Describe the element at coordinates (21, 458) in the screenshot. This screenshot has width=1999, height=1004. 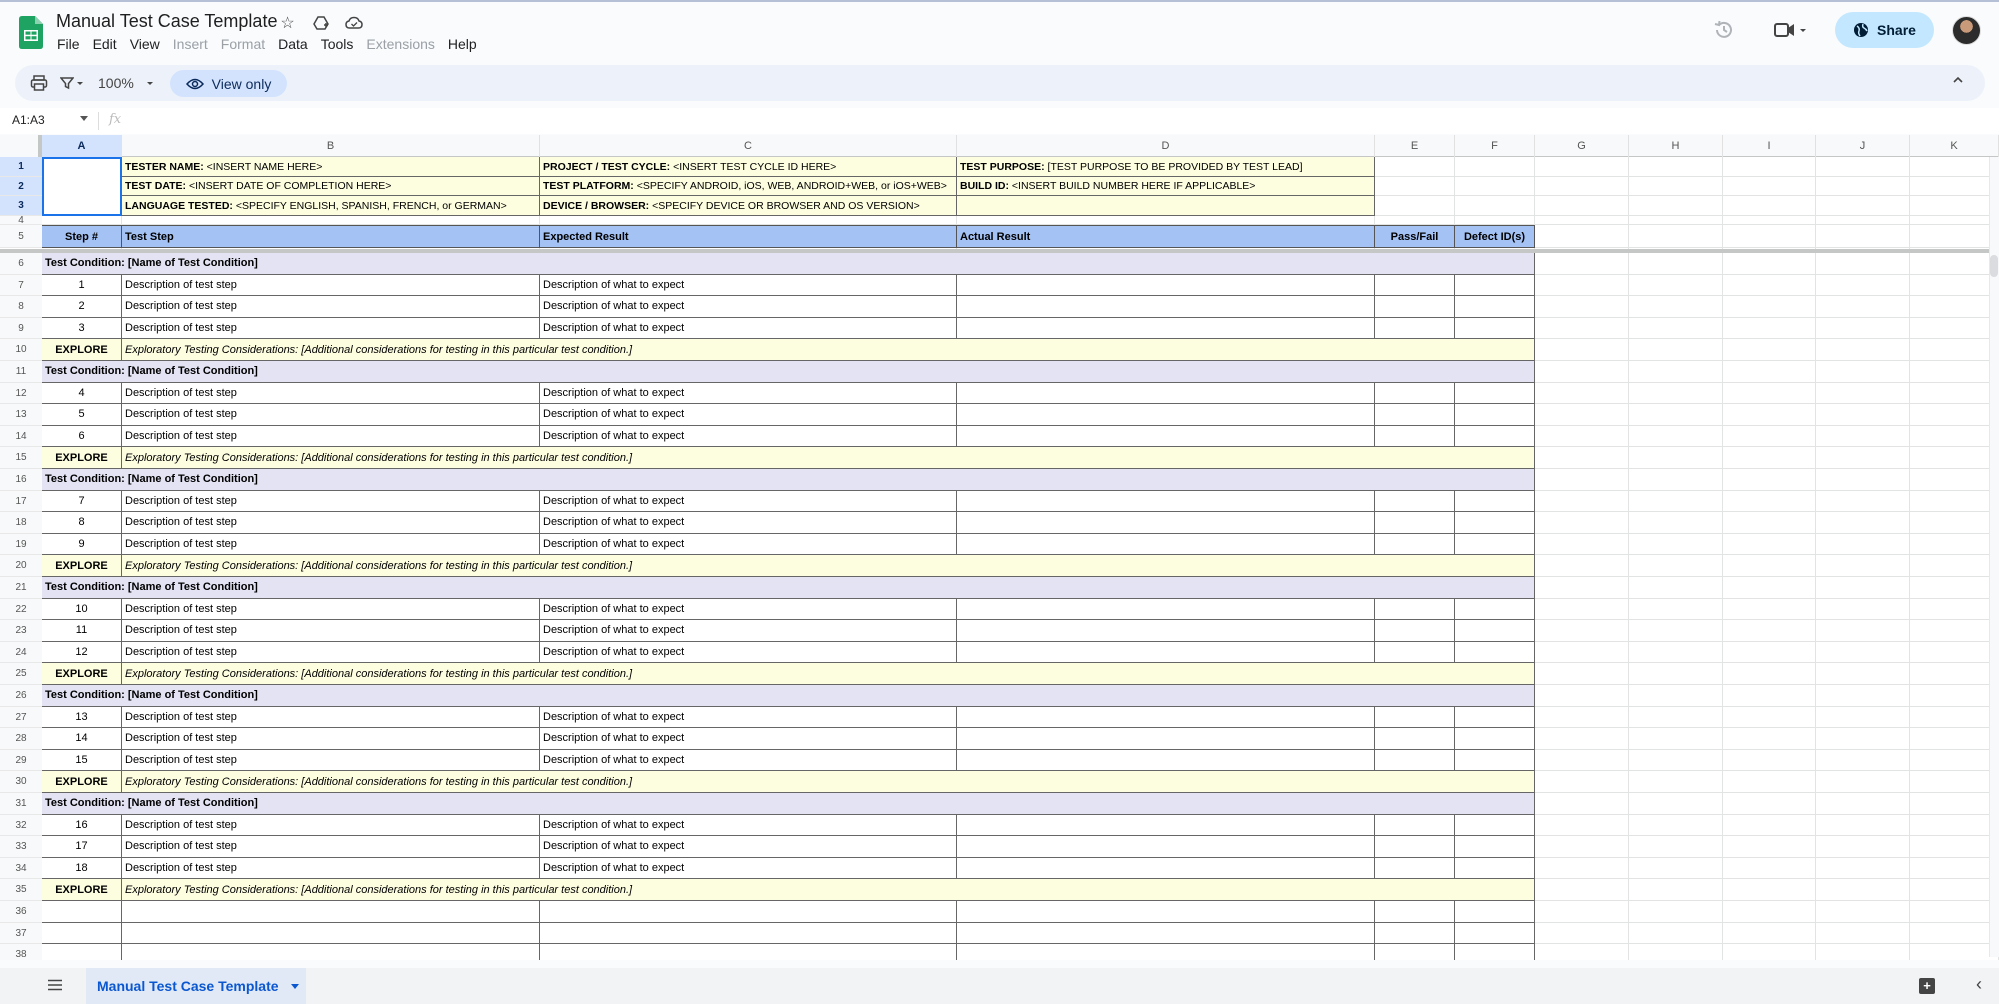
I see `row-header-15: 15` at that location.